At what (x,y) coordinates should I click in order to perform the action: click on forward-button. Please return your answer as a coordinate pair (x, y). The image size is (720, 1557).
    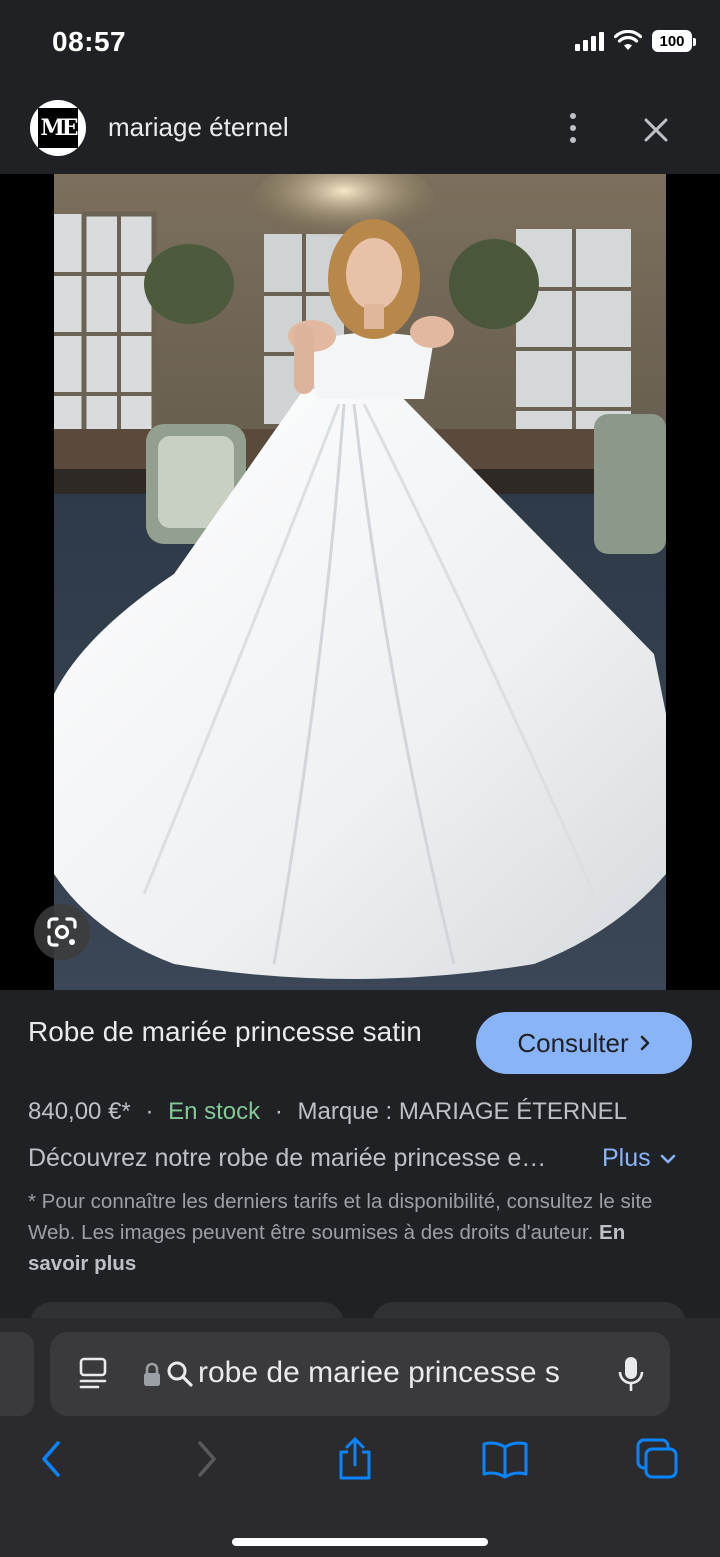
    Looking at the image, I should click on (207, 1459).